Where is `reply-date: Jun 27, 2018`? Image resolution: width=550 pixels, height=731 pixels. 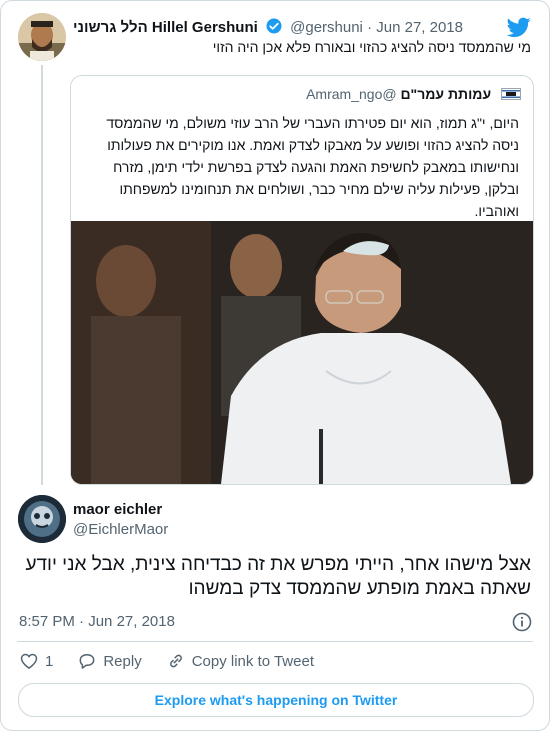
reply-date: Jun 27, 2018 is located at coordinates (131, 621).